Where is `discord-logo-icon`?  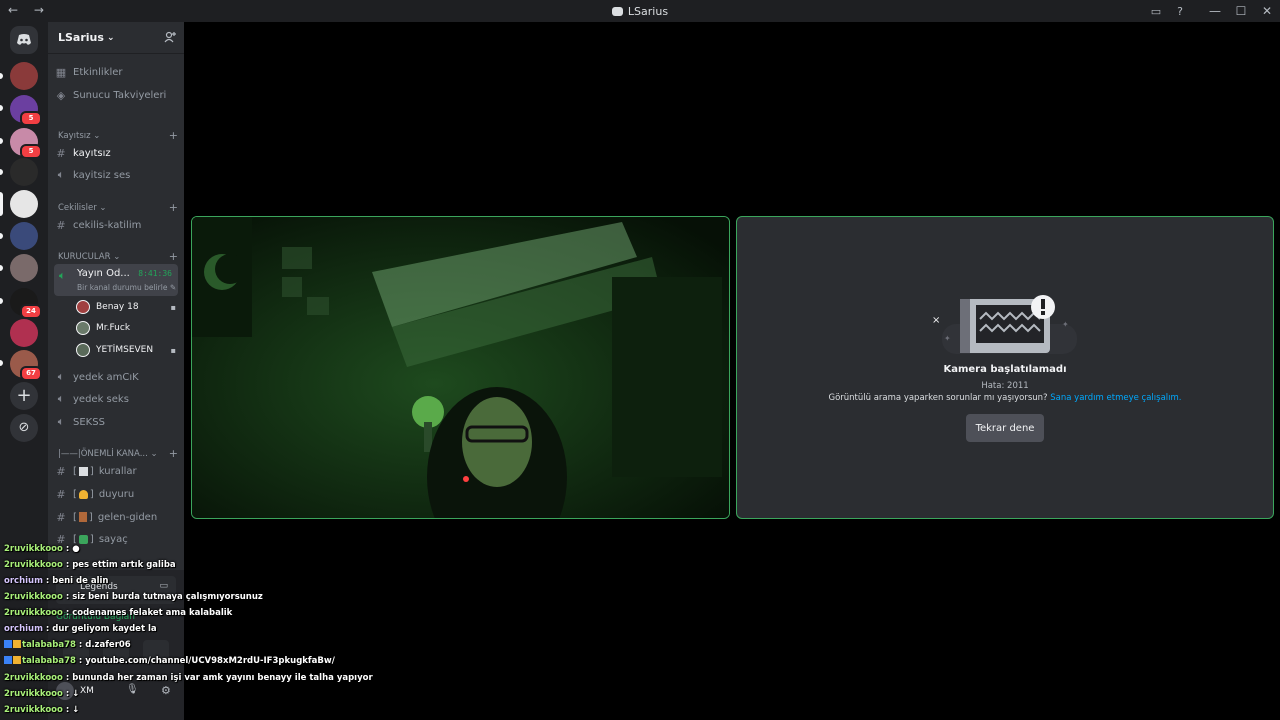
discord-logo-icon is located at coordinates (24, 39).